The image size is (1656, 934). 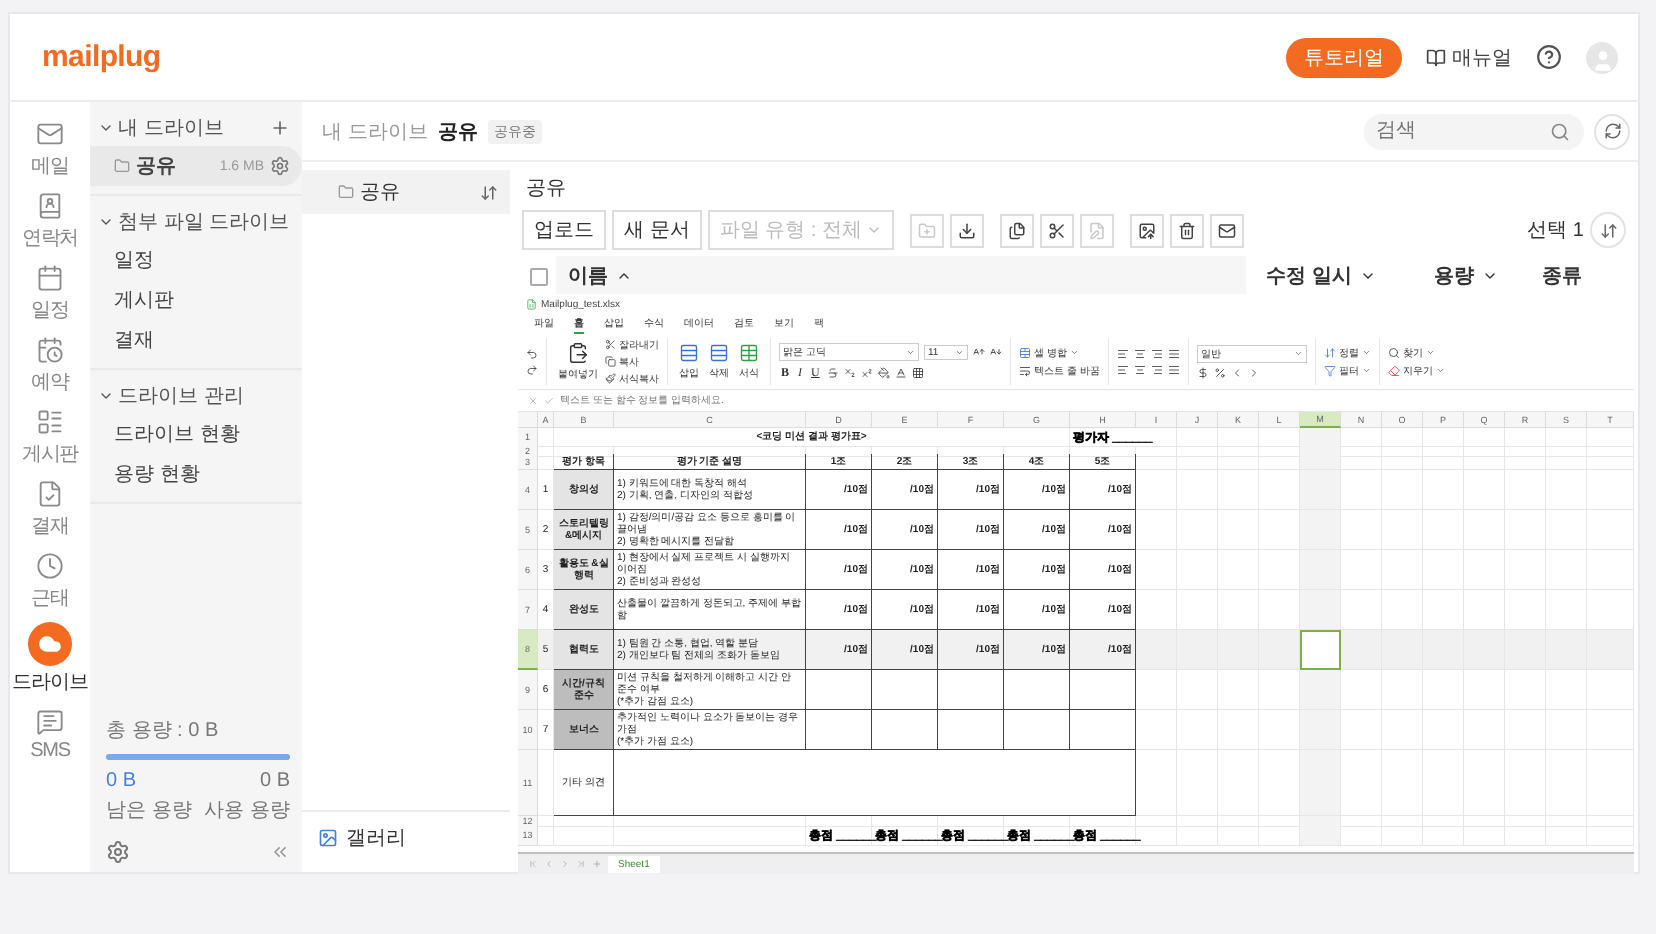 What do you see at coordinates (50, 149) in the screenshot?
I see `nav-item: 메일` at bounding box center [50, 149].